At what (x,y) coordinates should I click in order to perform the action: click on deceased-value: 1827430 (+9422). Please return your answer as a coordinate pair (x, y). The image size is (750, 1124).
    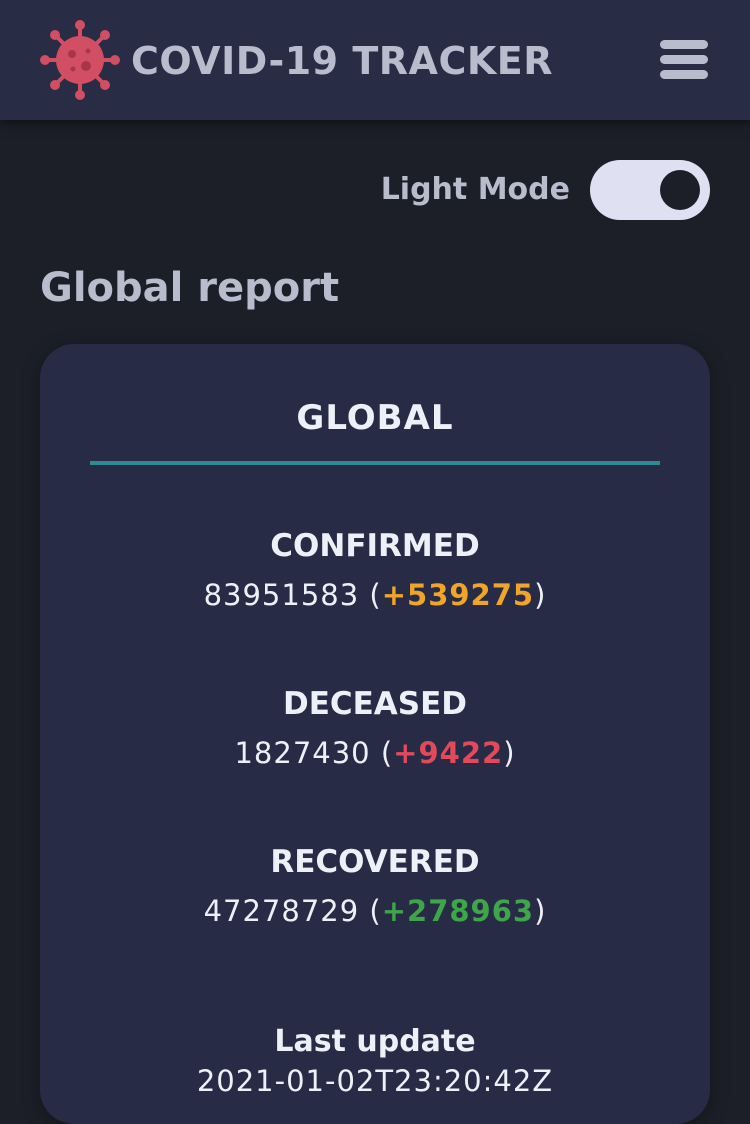
    Looking at the image, I should click on (375, 753).